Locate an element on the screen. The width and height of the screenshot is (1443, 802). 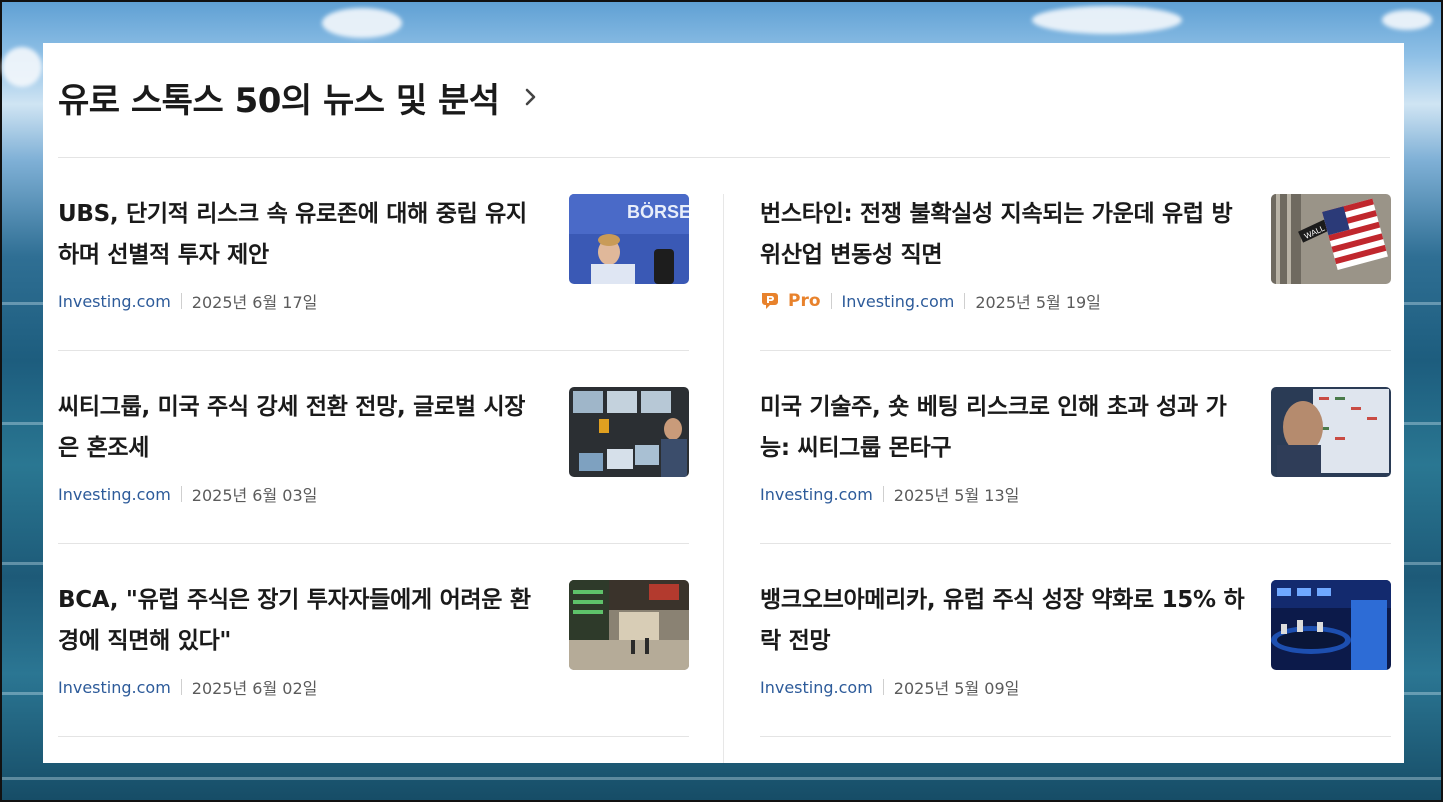
column-divider is located at coordinates (723, 478).